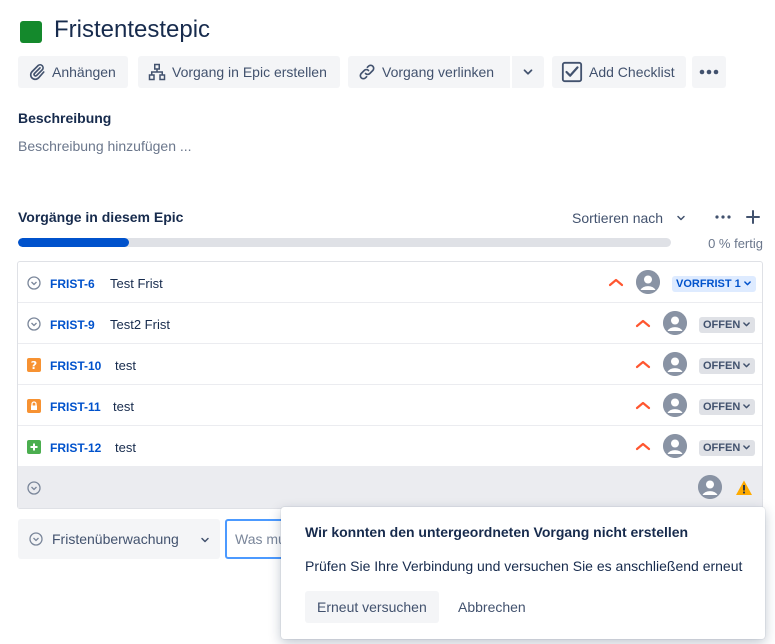 The image size is (775, 644). Describe the element at coordinates (618, 218) in the screenshot. I see `sort-label: Sortieren nach` at that location.